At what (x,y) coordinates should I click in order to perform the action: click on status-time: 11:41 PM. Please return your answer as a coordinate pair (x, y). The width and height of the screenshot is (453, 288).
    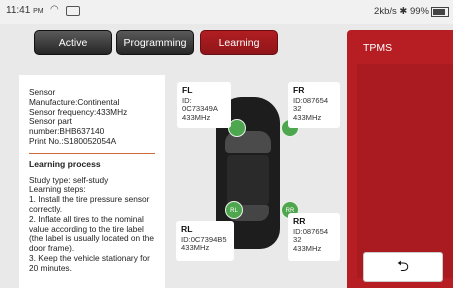
    Looking at the image, I should click on (25, 10).